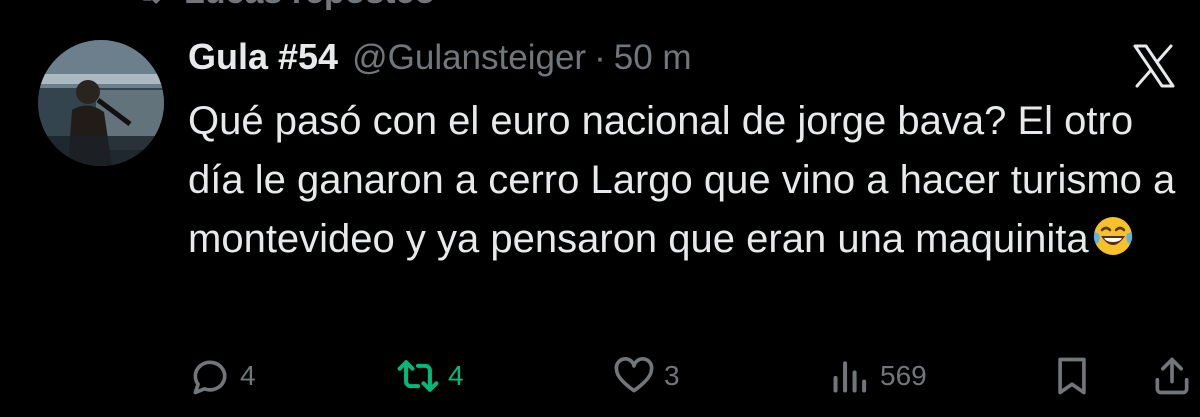 The height and width of the screenshot is (417, 1200). I want to click on tweet-time: 50 m, so click(653, 58).